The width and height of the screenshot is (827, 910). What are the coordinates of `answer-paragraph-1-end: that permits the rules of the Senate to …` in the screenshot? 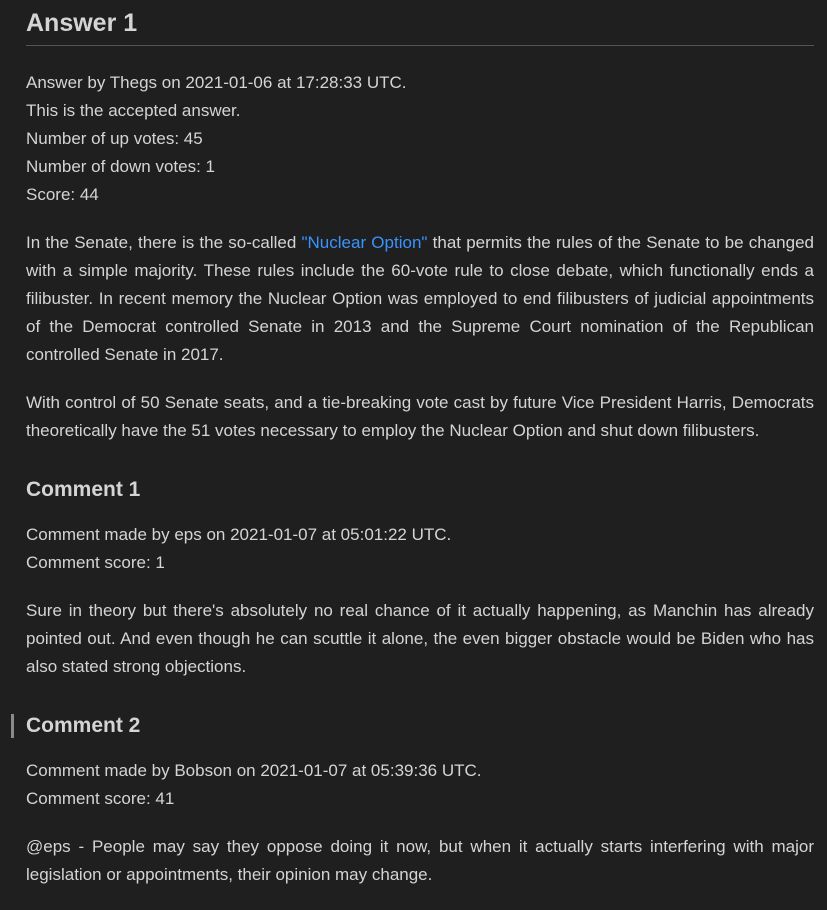 It's located at (420, 298).